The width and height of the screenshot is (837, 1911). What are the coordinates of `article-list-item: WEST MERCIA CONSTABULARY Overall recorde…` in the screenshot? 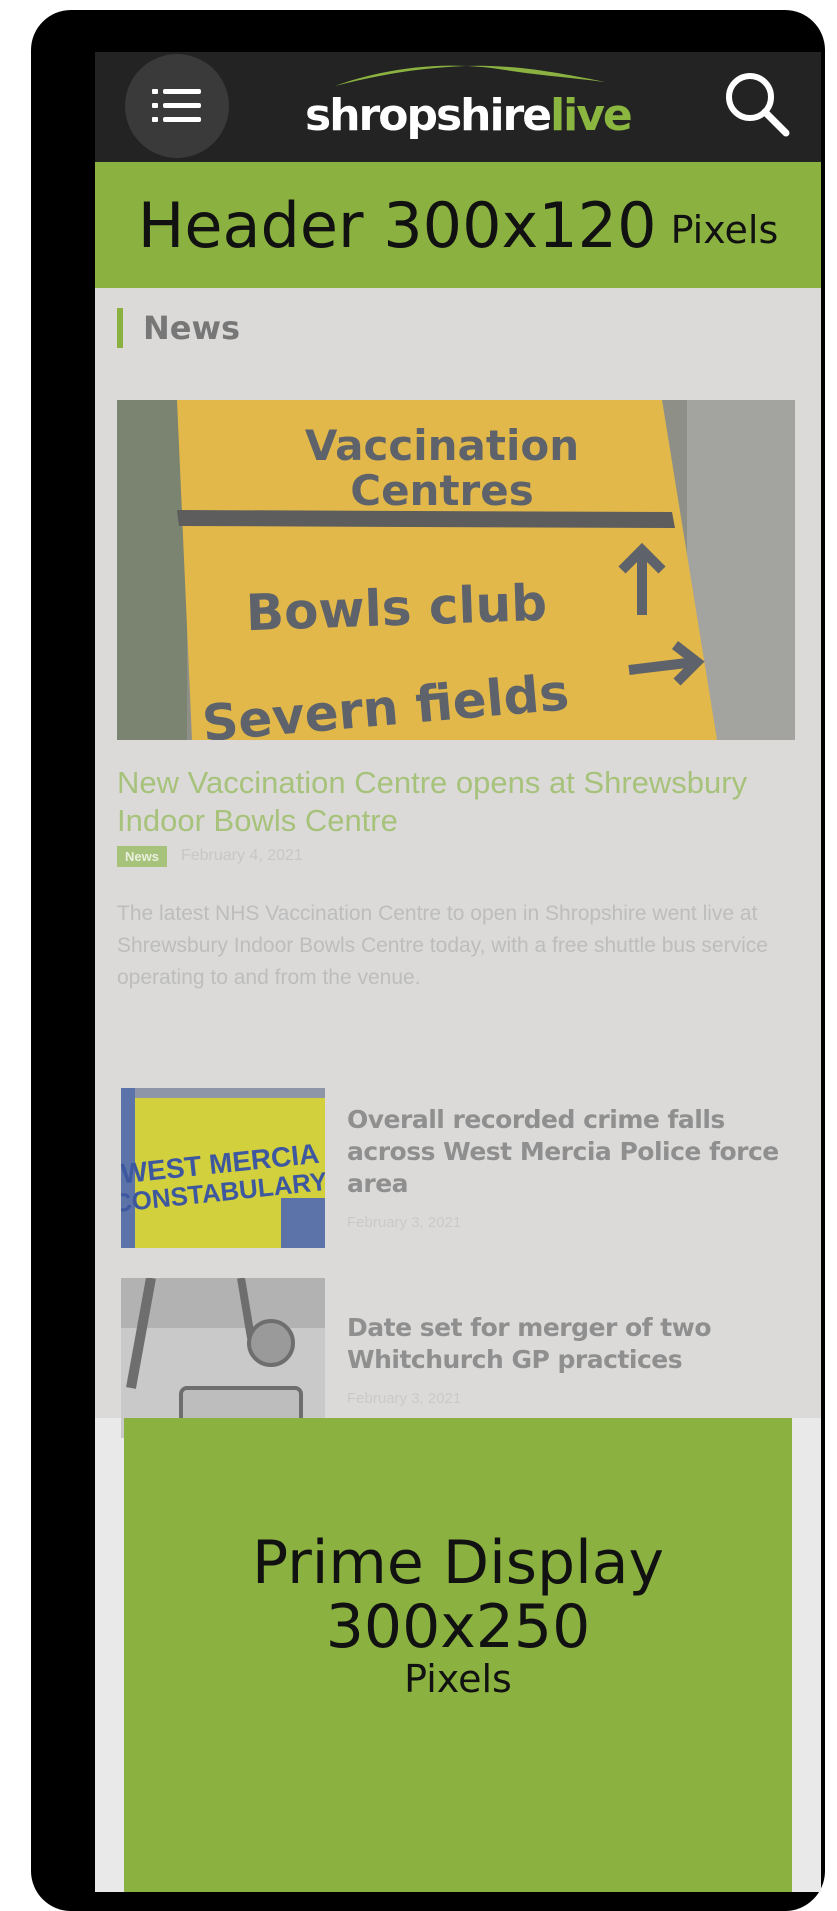 It's located at (461, 1168).